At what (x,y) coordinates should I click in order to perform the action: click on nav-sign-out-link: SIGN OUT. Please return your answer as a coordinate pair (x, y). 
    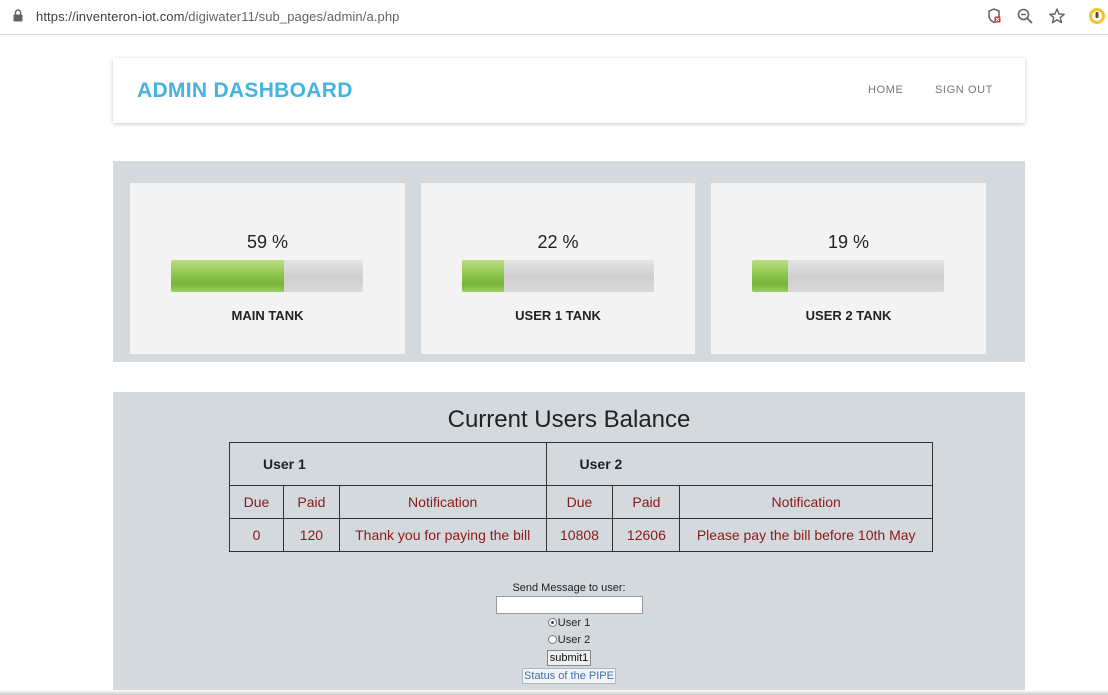
    Looking at the image, I should click on (964, 90).